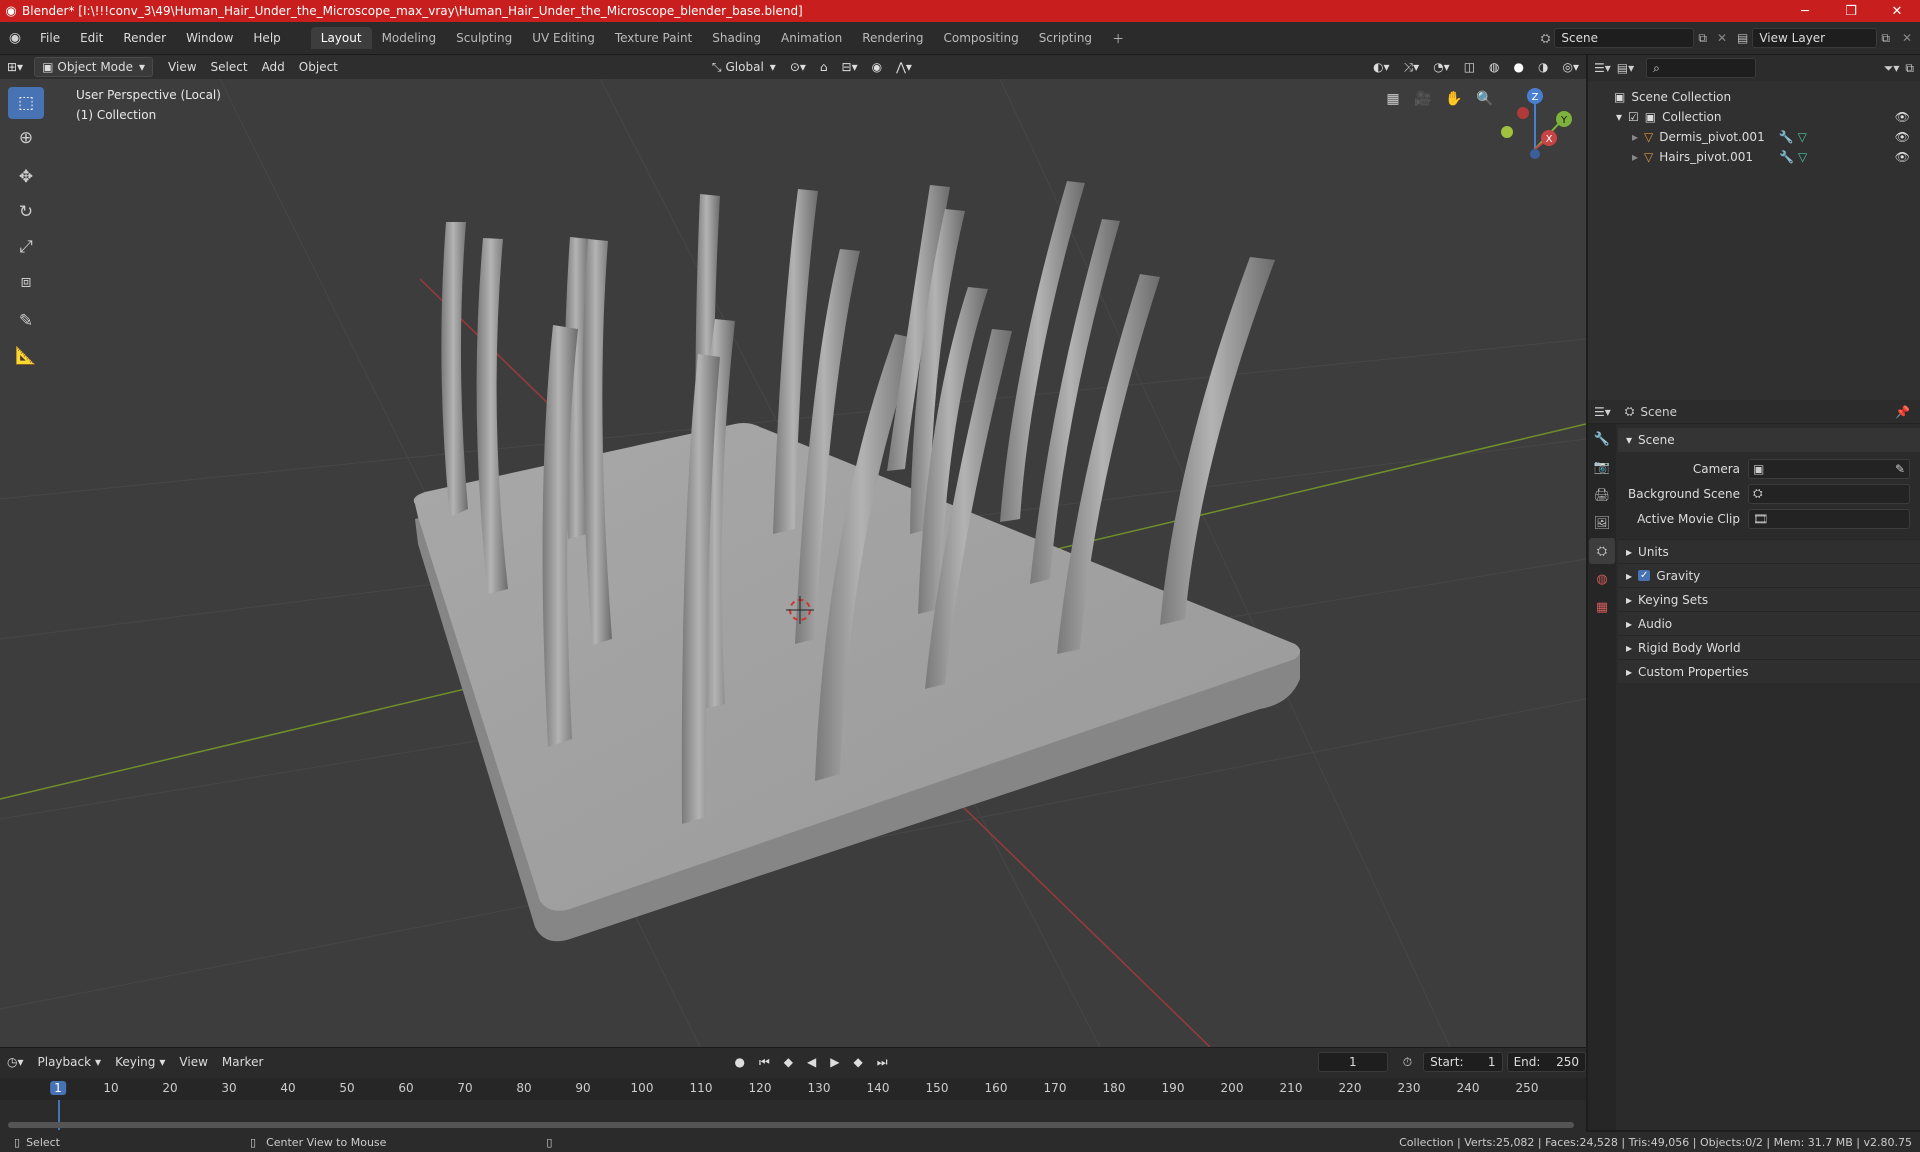  What do you see at coordinates (193, 1062) in the screenshot?
I see `timeline-view-menu: View` at bounding box center [193, 1062].